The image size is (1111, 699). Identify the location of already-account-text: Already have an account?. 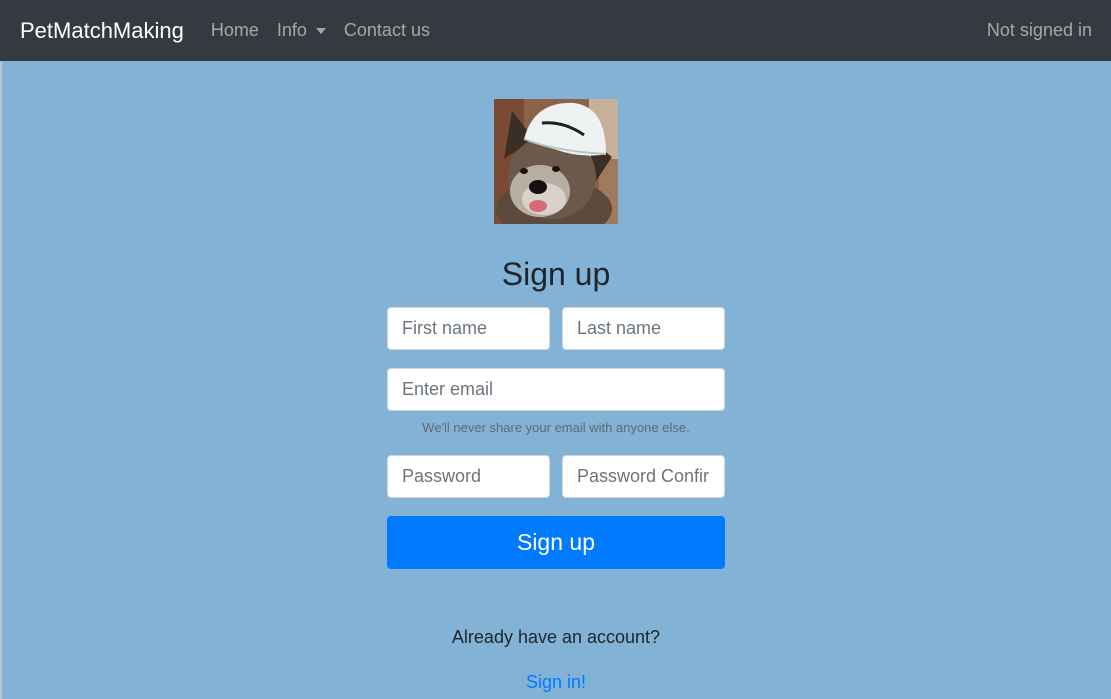
(556, 637).